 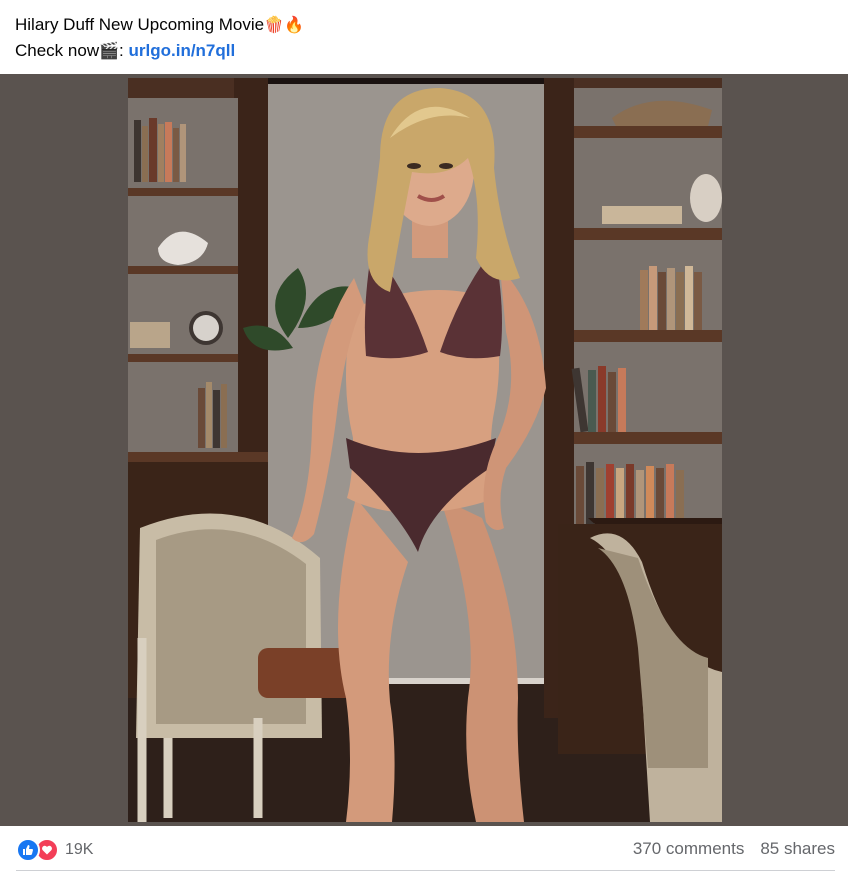 I want to click on caption-colon: :, so click(x=121, y=50).